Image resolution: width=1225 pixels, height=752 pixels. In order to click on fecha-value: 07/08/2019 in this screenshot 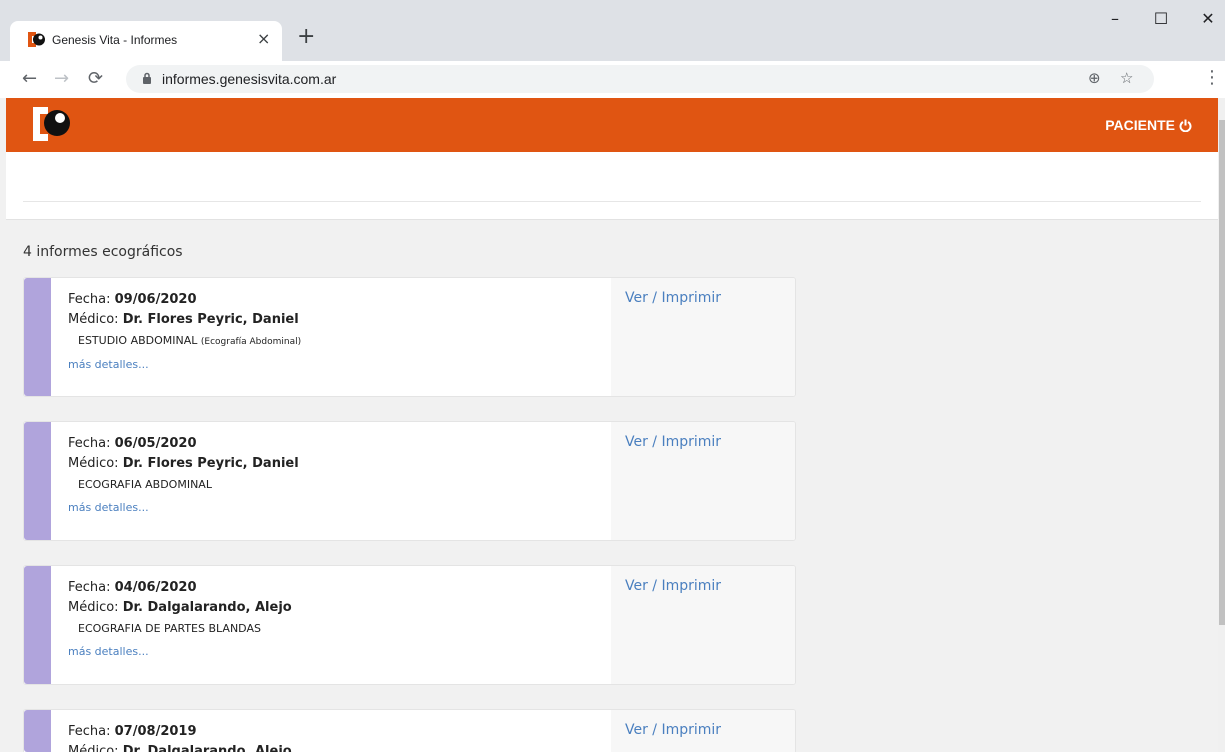, I will do `click(155, 731)`.